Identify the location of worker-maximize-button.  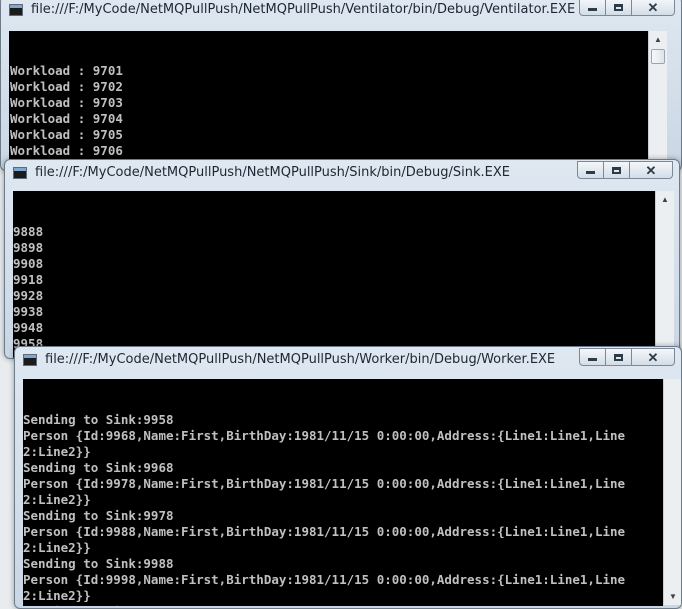
(618, 357).